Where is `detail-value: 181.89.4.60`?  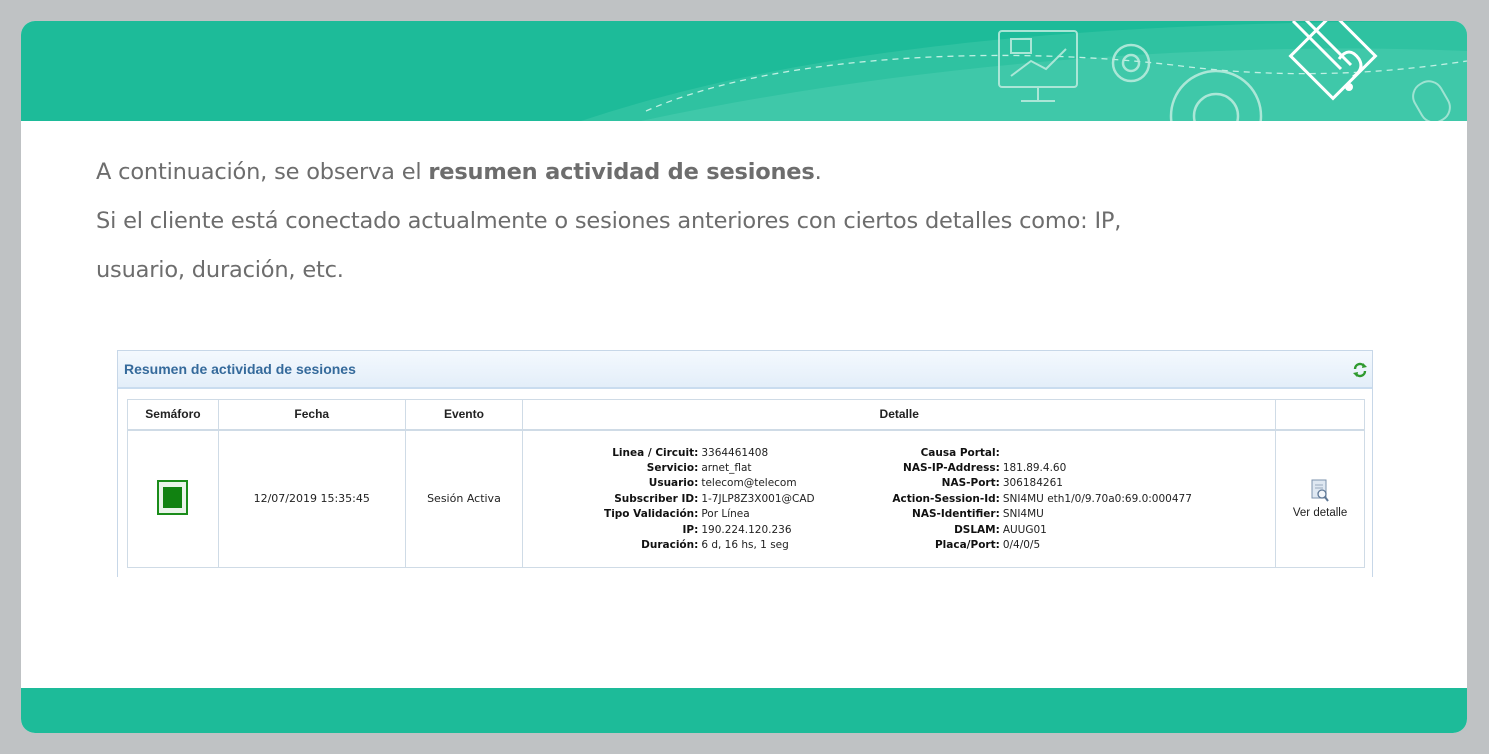
detail-value: 181.89.4.60 is located at coordinates (1034, 467).